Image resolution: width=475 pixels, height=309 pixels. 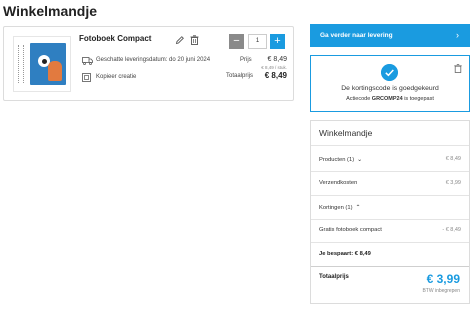 What do you see at coordinates (115, 38) in the screenshot?
I see `product-name: Fotoboek Compact` at bounding box center [115, 38].